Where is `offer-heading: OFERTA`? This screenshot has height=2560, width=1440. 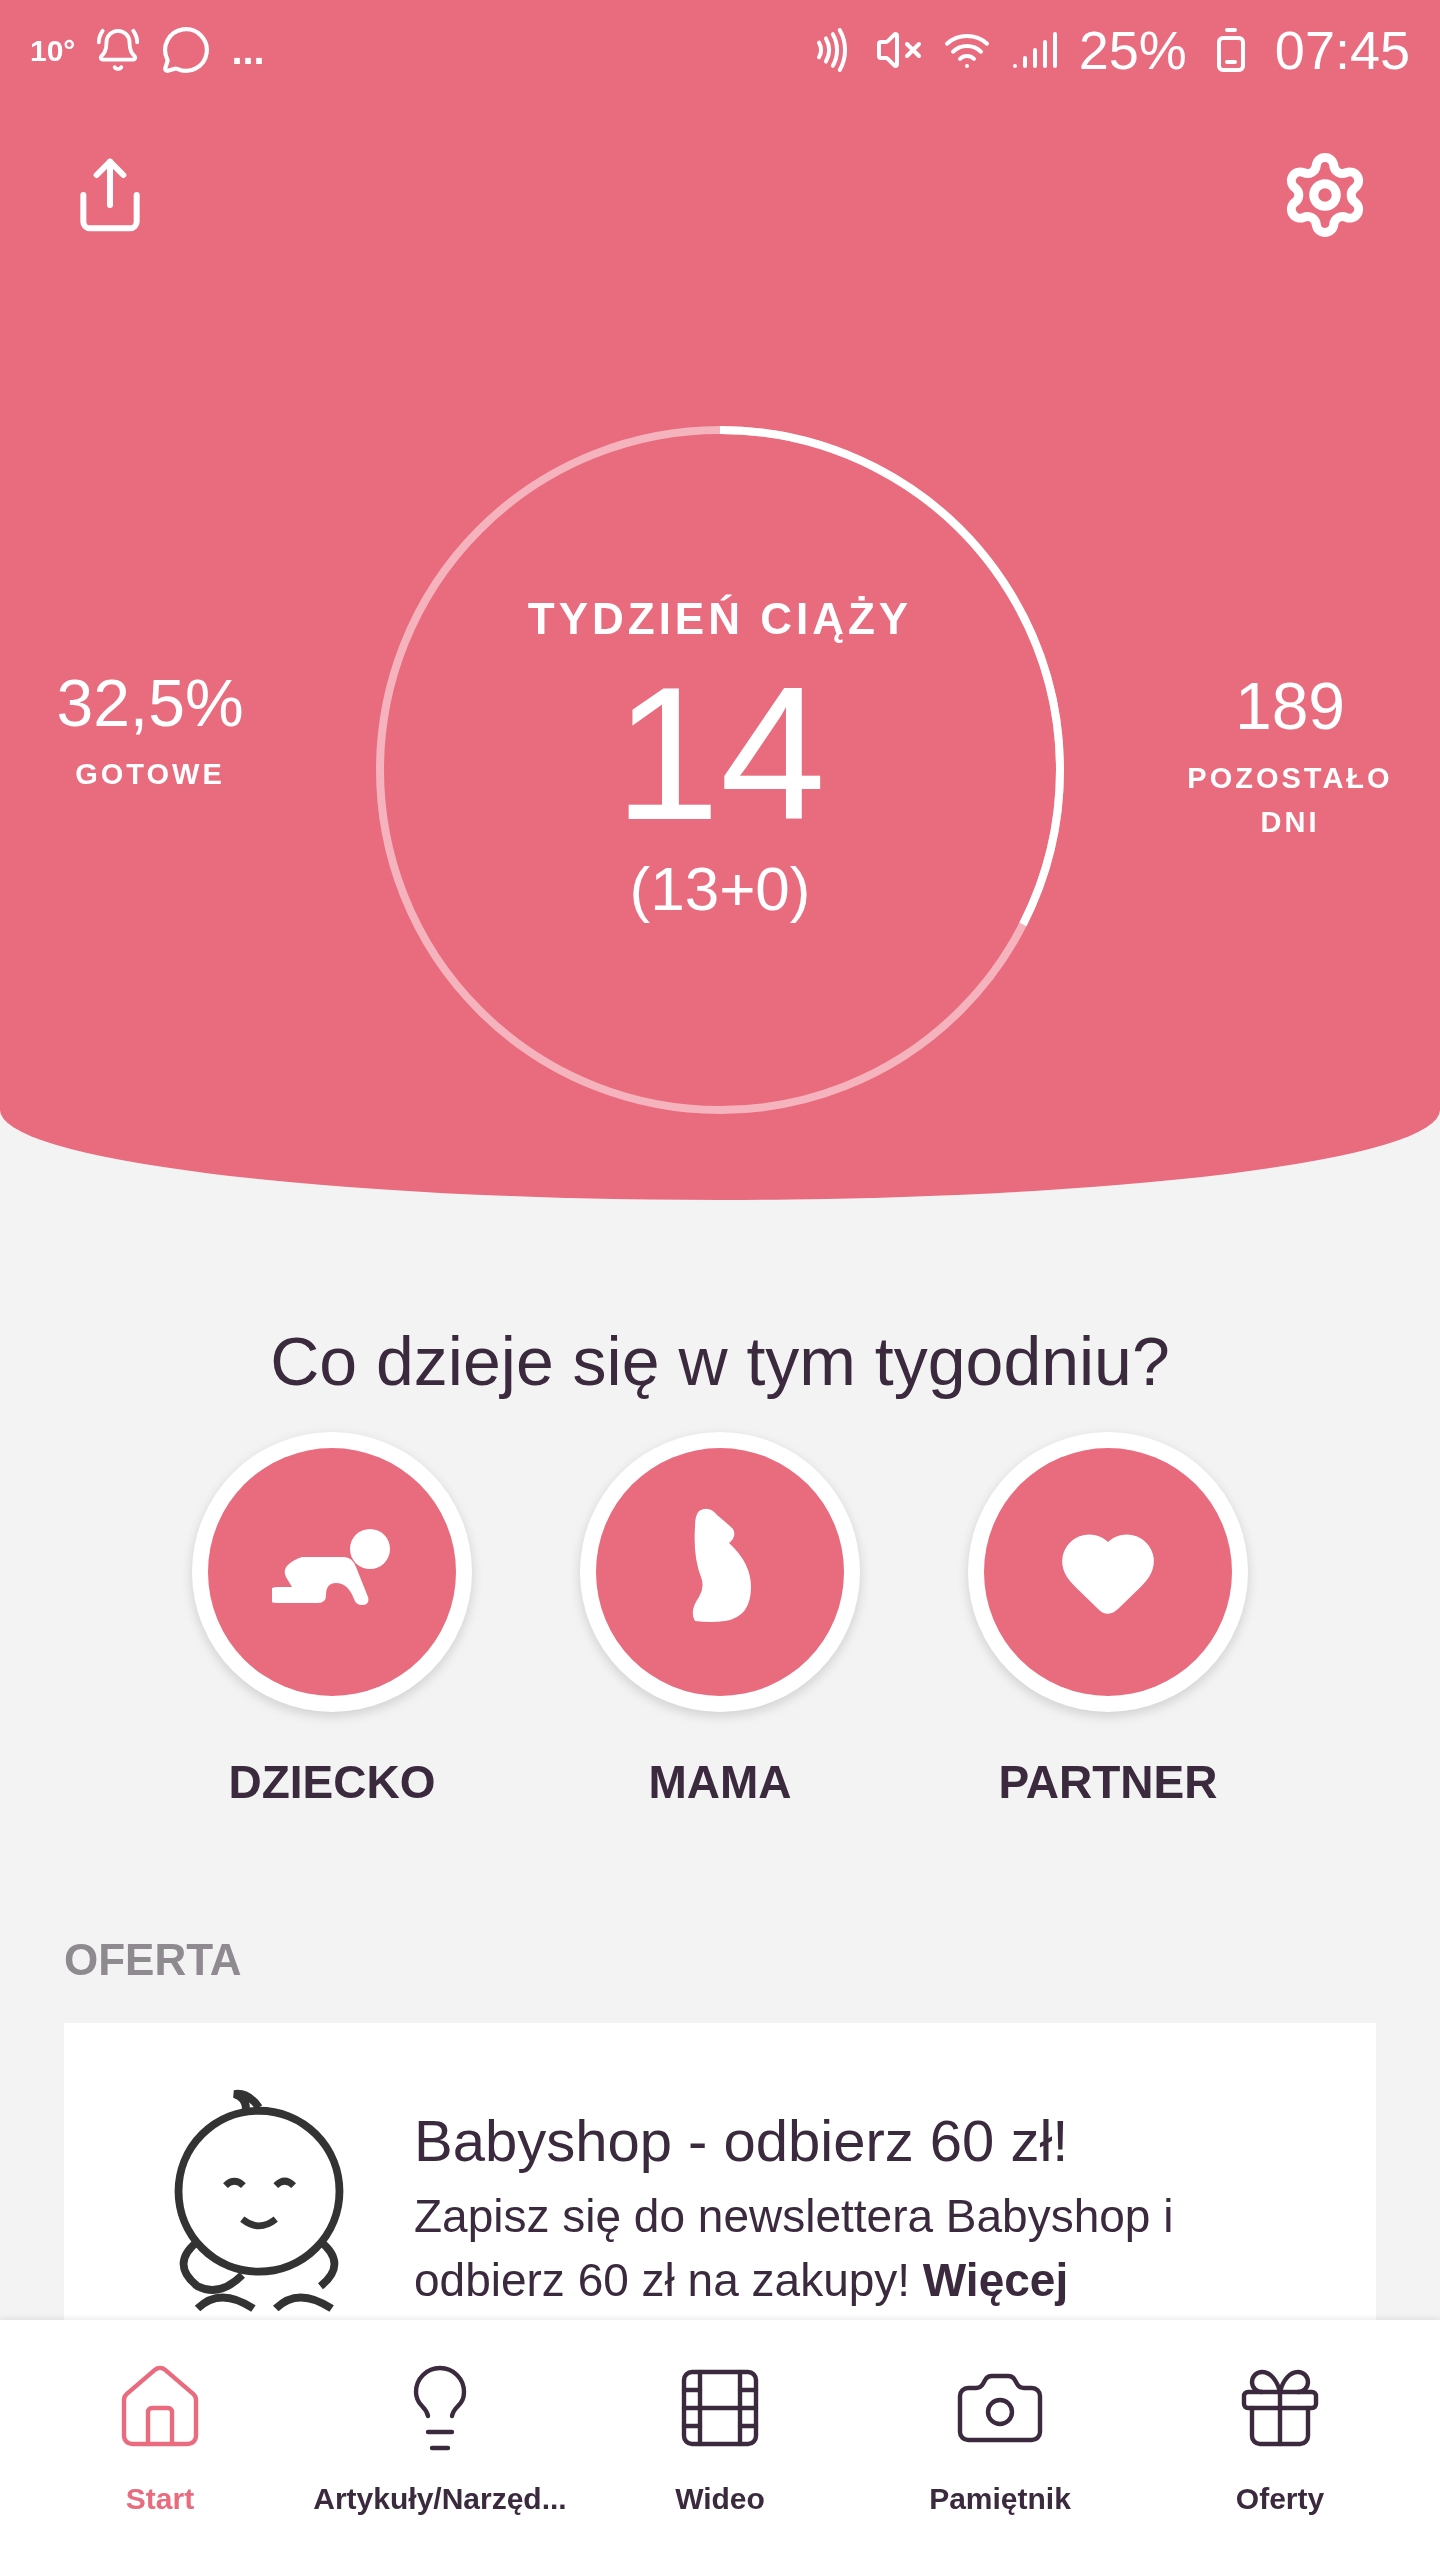
offer-heading: OFERTA is located at coordinates (153, 1960).